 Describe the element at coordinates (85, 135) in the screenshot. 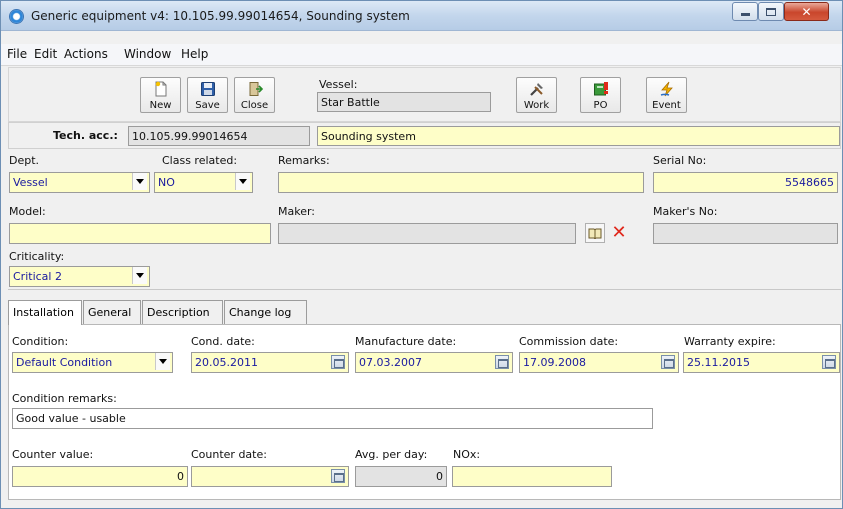

I see `tech-acc-label: Tech. acc.:` at that location.